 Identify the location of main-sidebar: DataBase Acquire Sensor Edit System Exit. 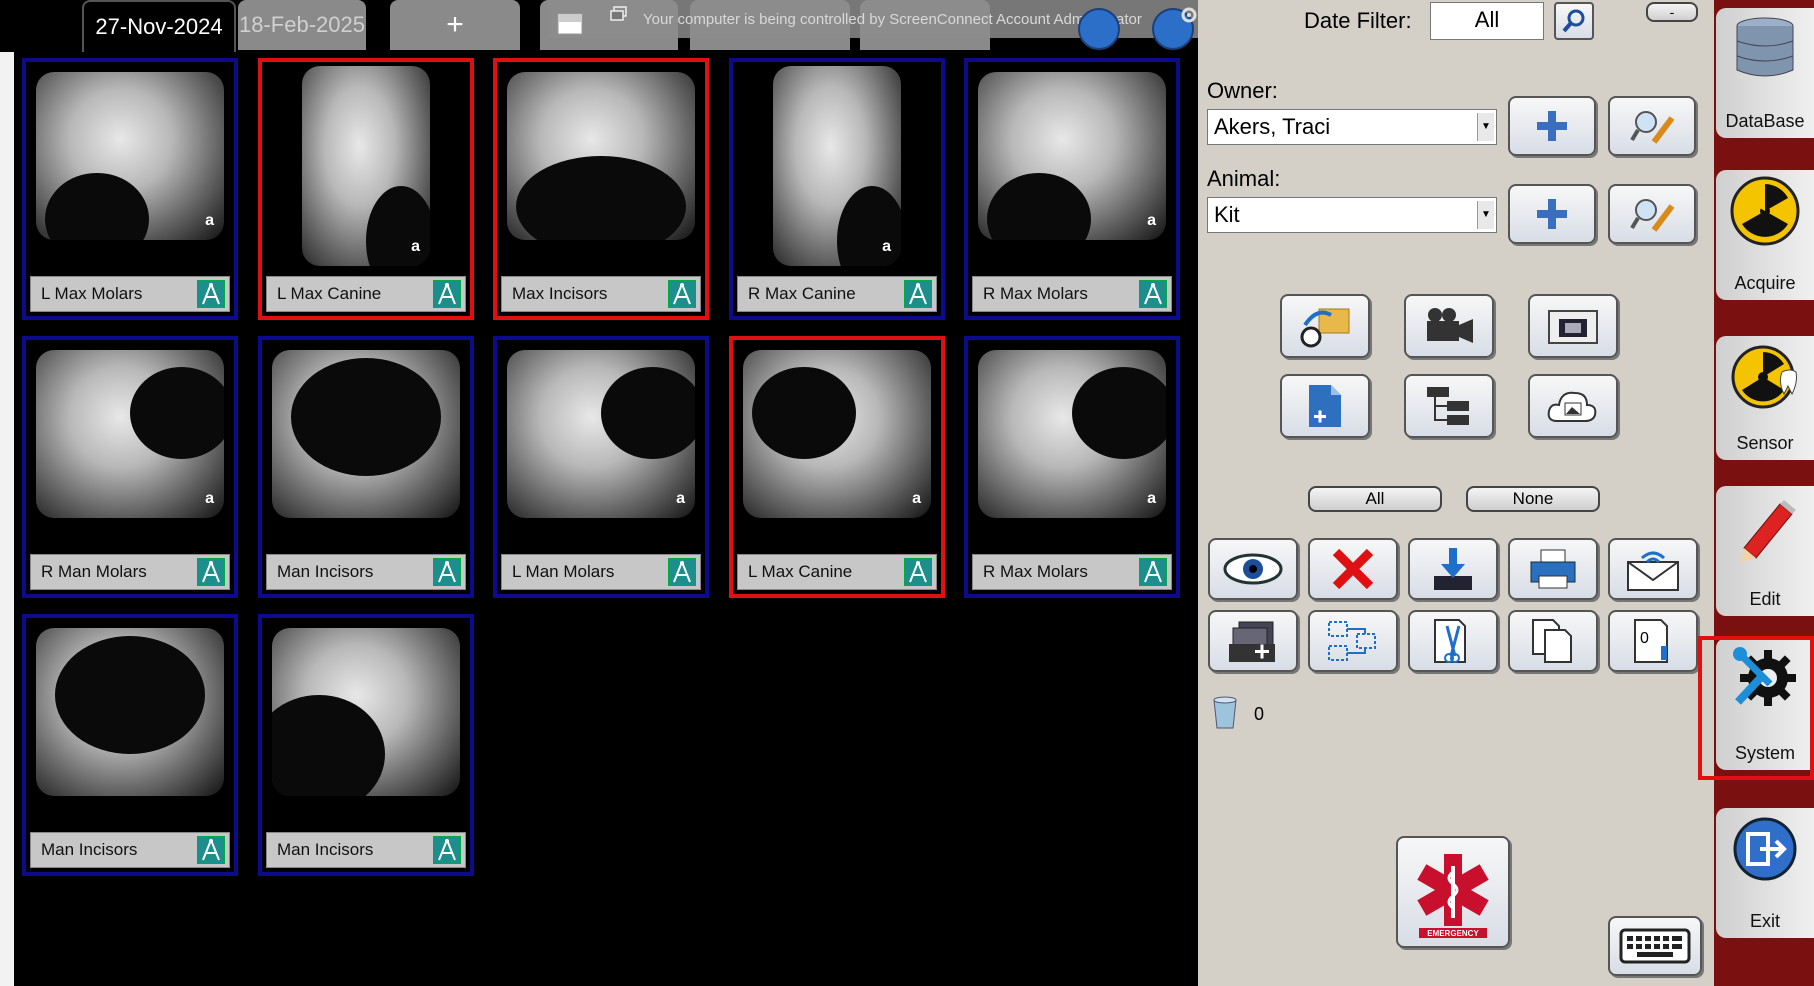
(1764, 493).